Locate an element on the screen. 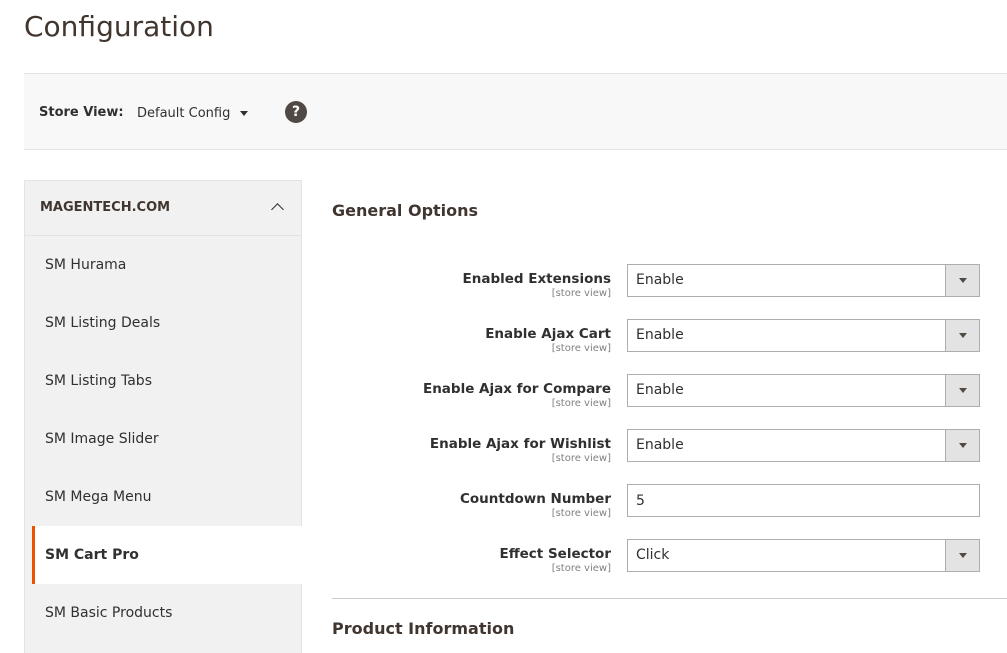 This screenshot has width=1007, height=653. sidebar-item-label: SM Hurama is located at coordinates (86, 265).